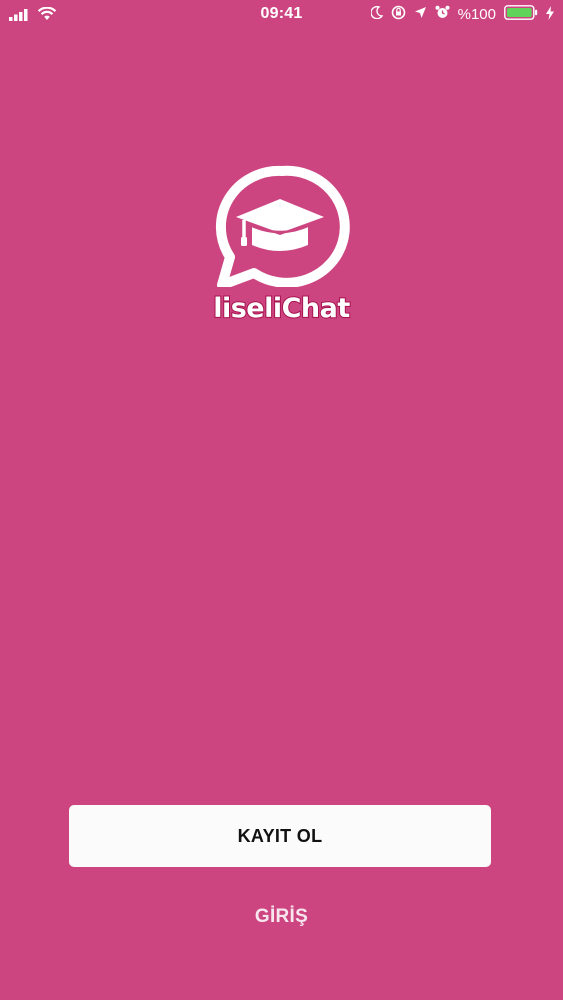 This screenshot has height=1000, width=563. What do you see at coordinates (281, 917) in the screenshot?
I see `login-button: GİRİŞ` at bounding box center [281, 917].